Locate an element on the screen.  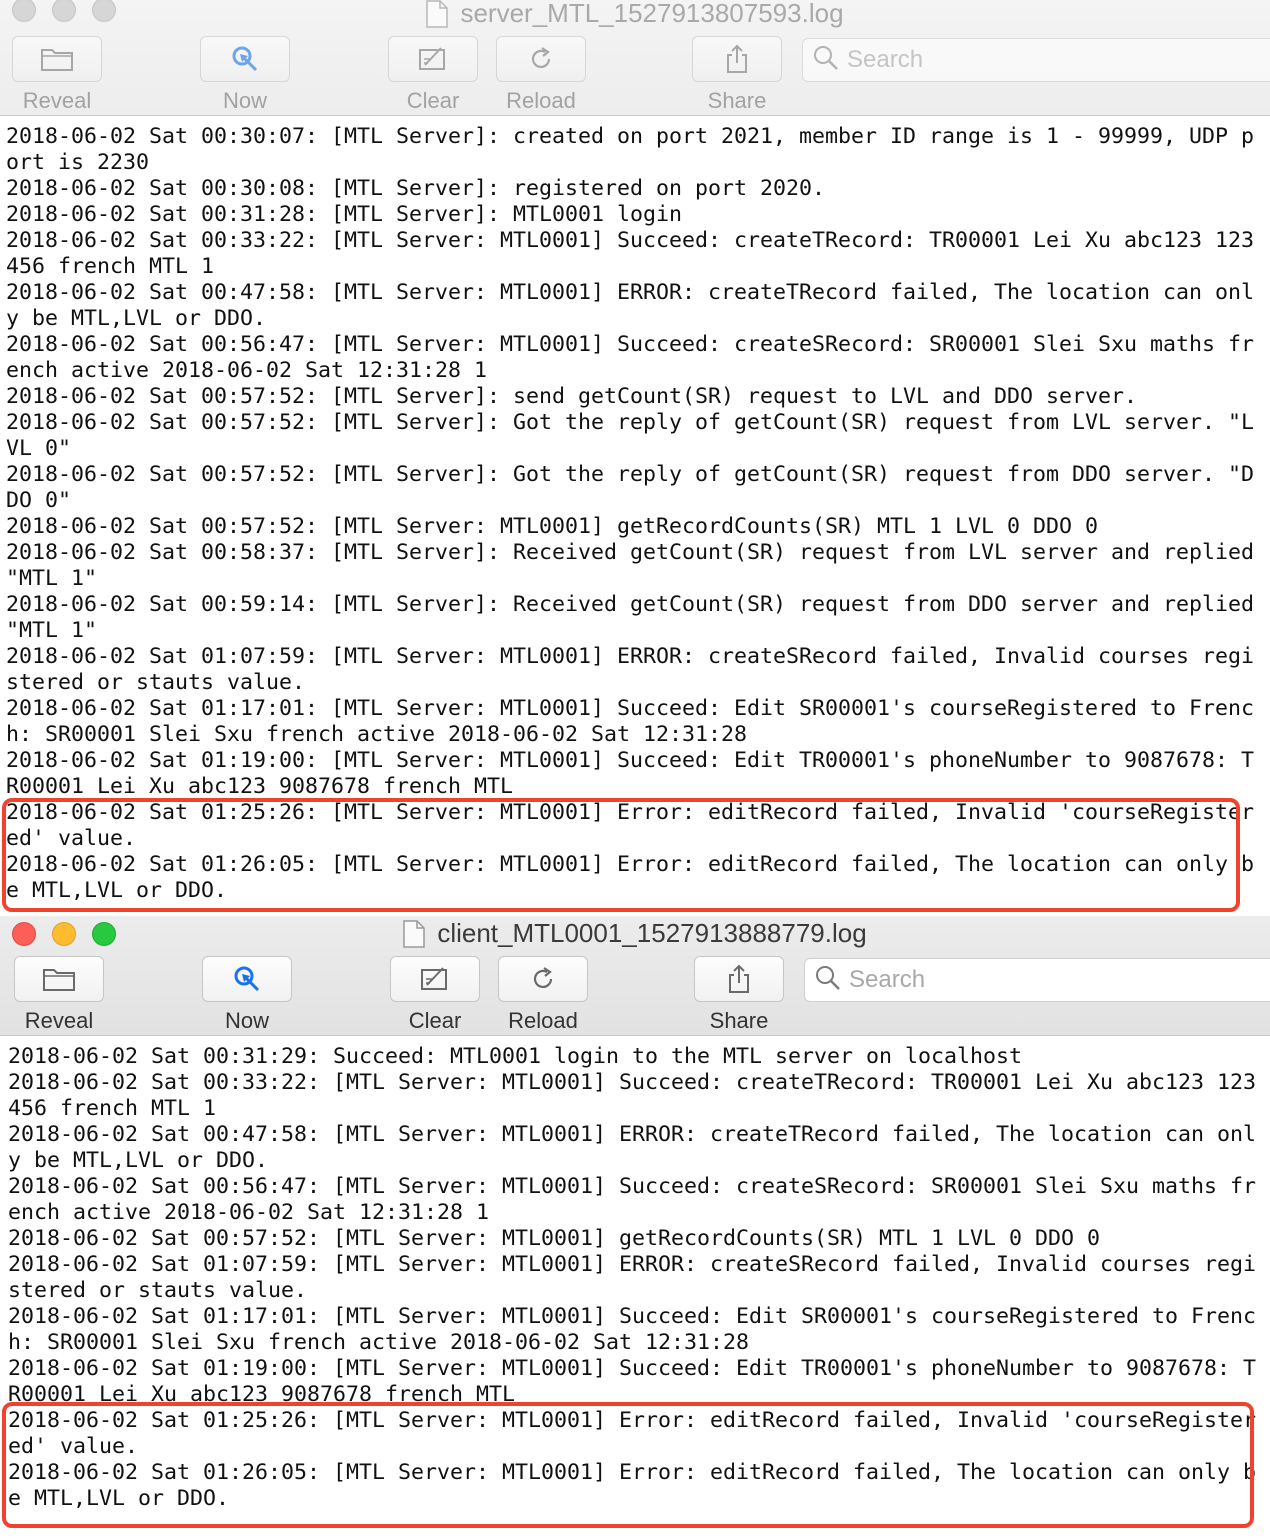
window-title: client_MTL0001_1527913888779.log is located at coordinates (652, 933).